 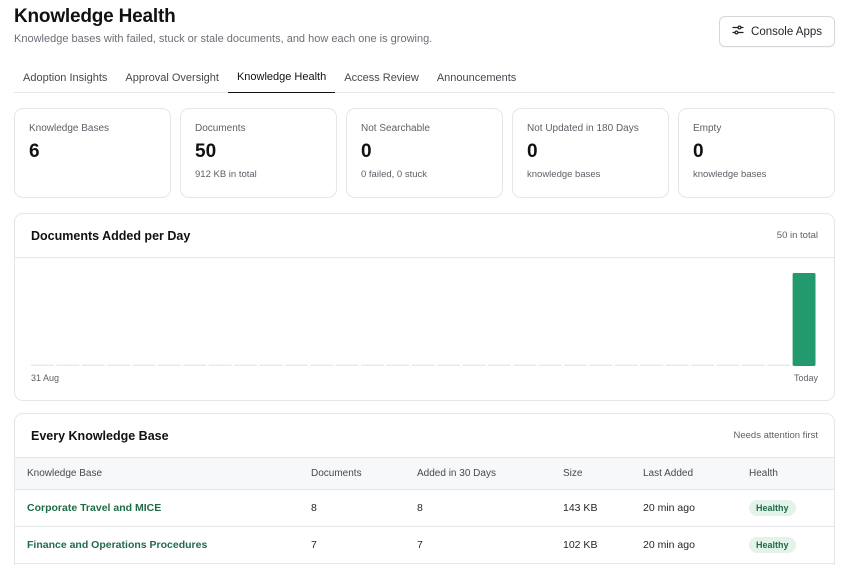 What do you see at coordinates (591, 474) in the screenshot?
I see `column-header-size: Size` at bounding box center [591, 474].